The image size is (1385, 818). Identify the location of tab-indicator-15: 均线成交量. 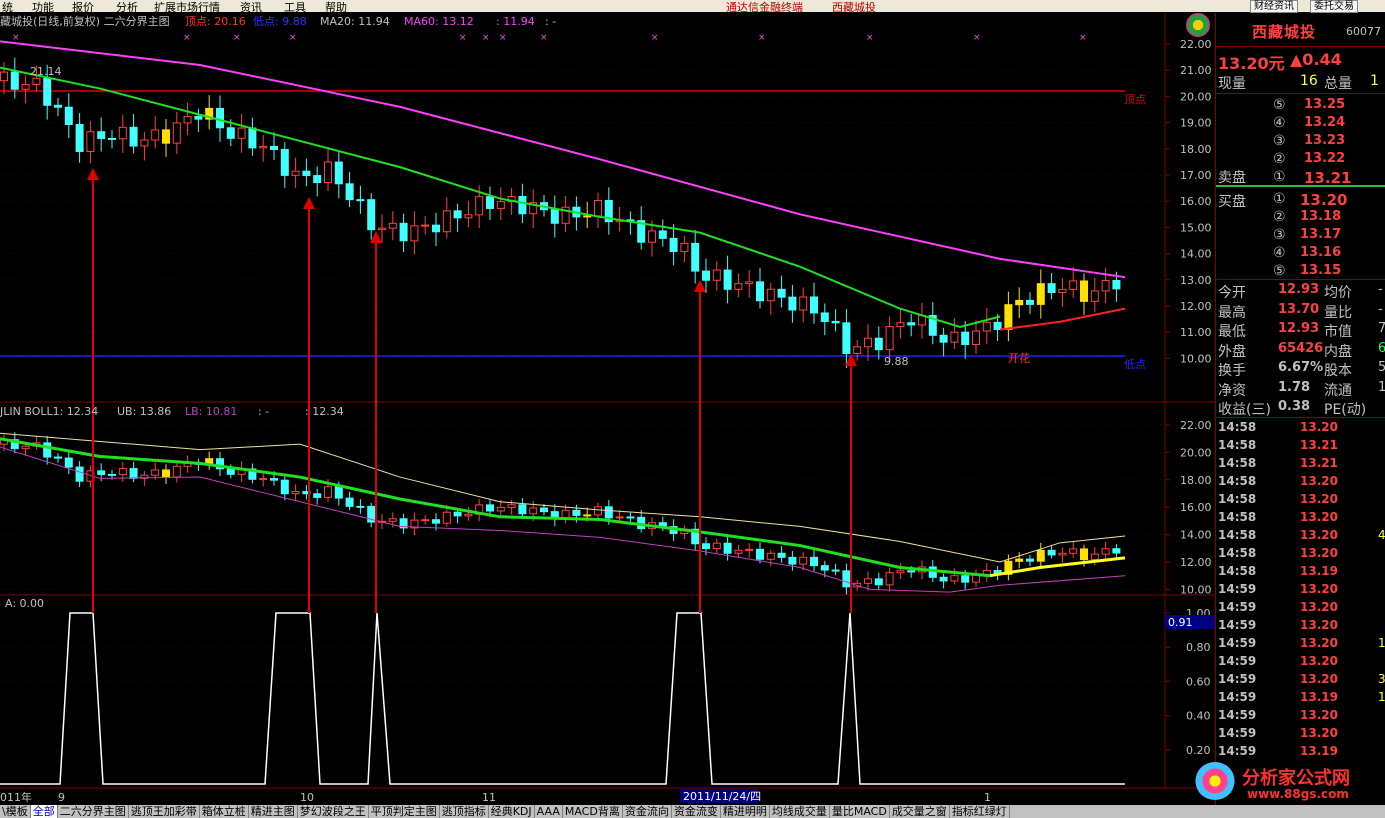
(800, 811).